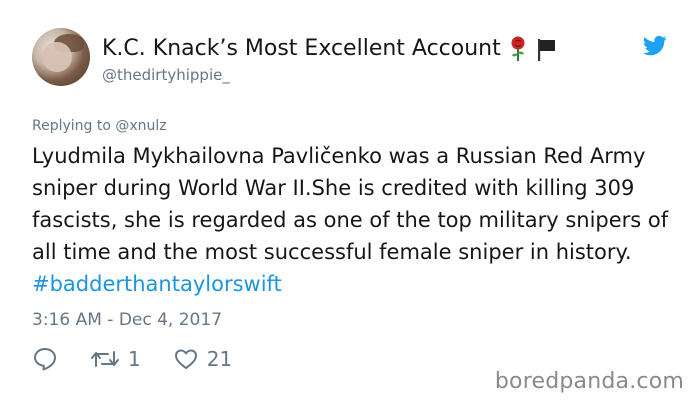  Describe the element at coordinates (546, 50) in the screenshot. I see `black-flag-icon` at that location.